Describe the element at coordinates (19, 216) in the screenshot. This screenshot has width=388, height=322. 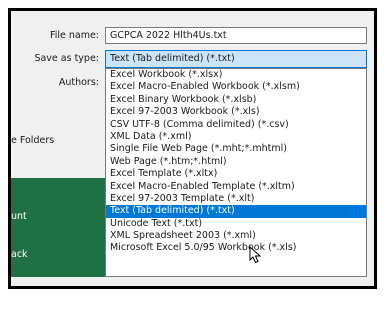
I see `sidebar-item-account: unt` at that location.